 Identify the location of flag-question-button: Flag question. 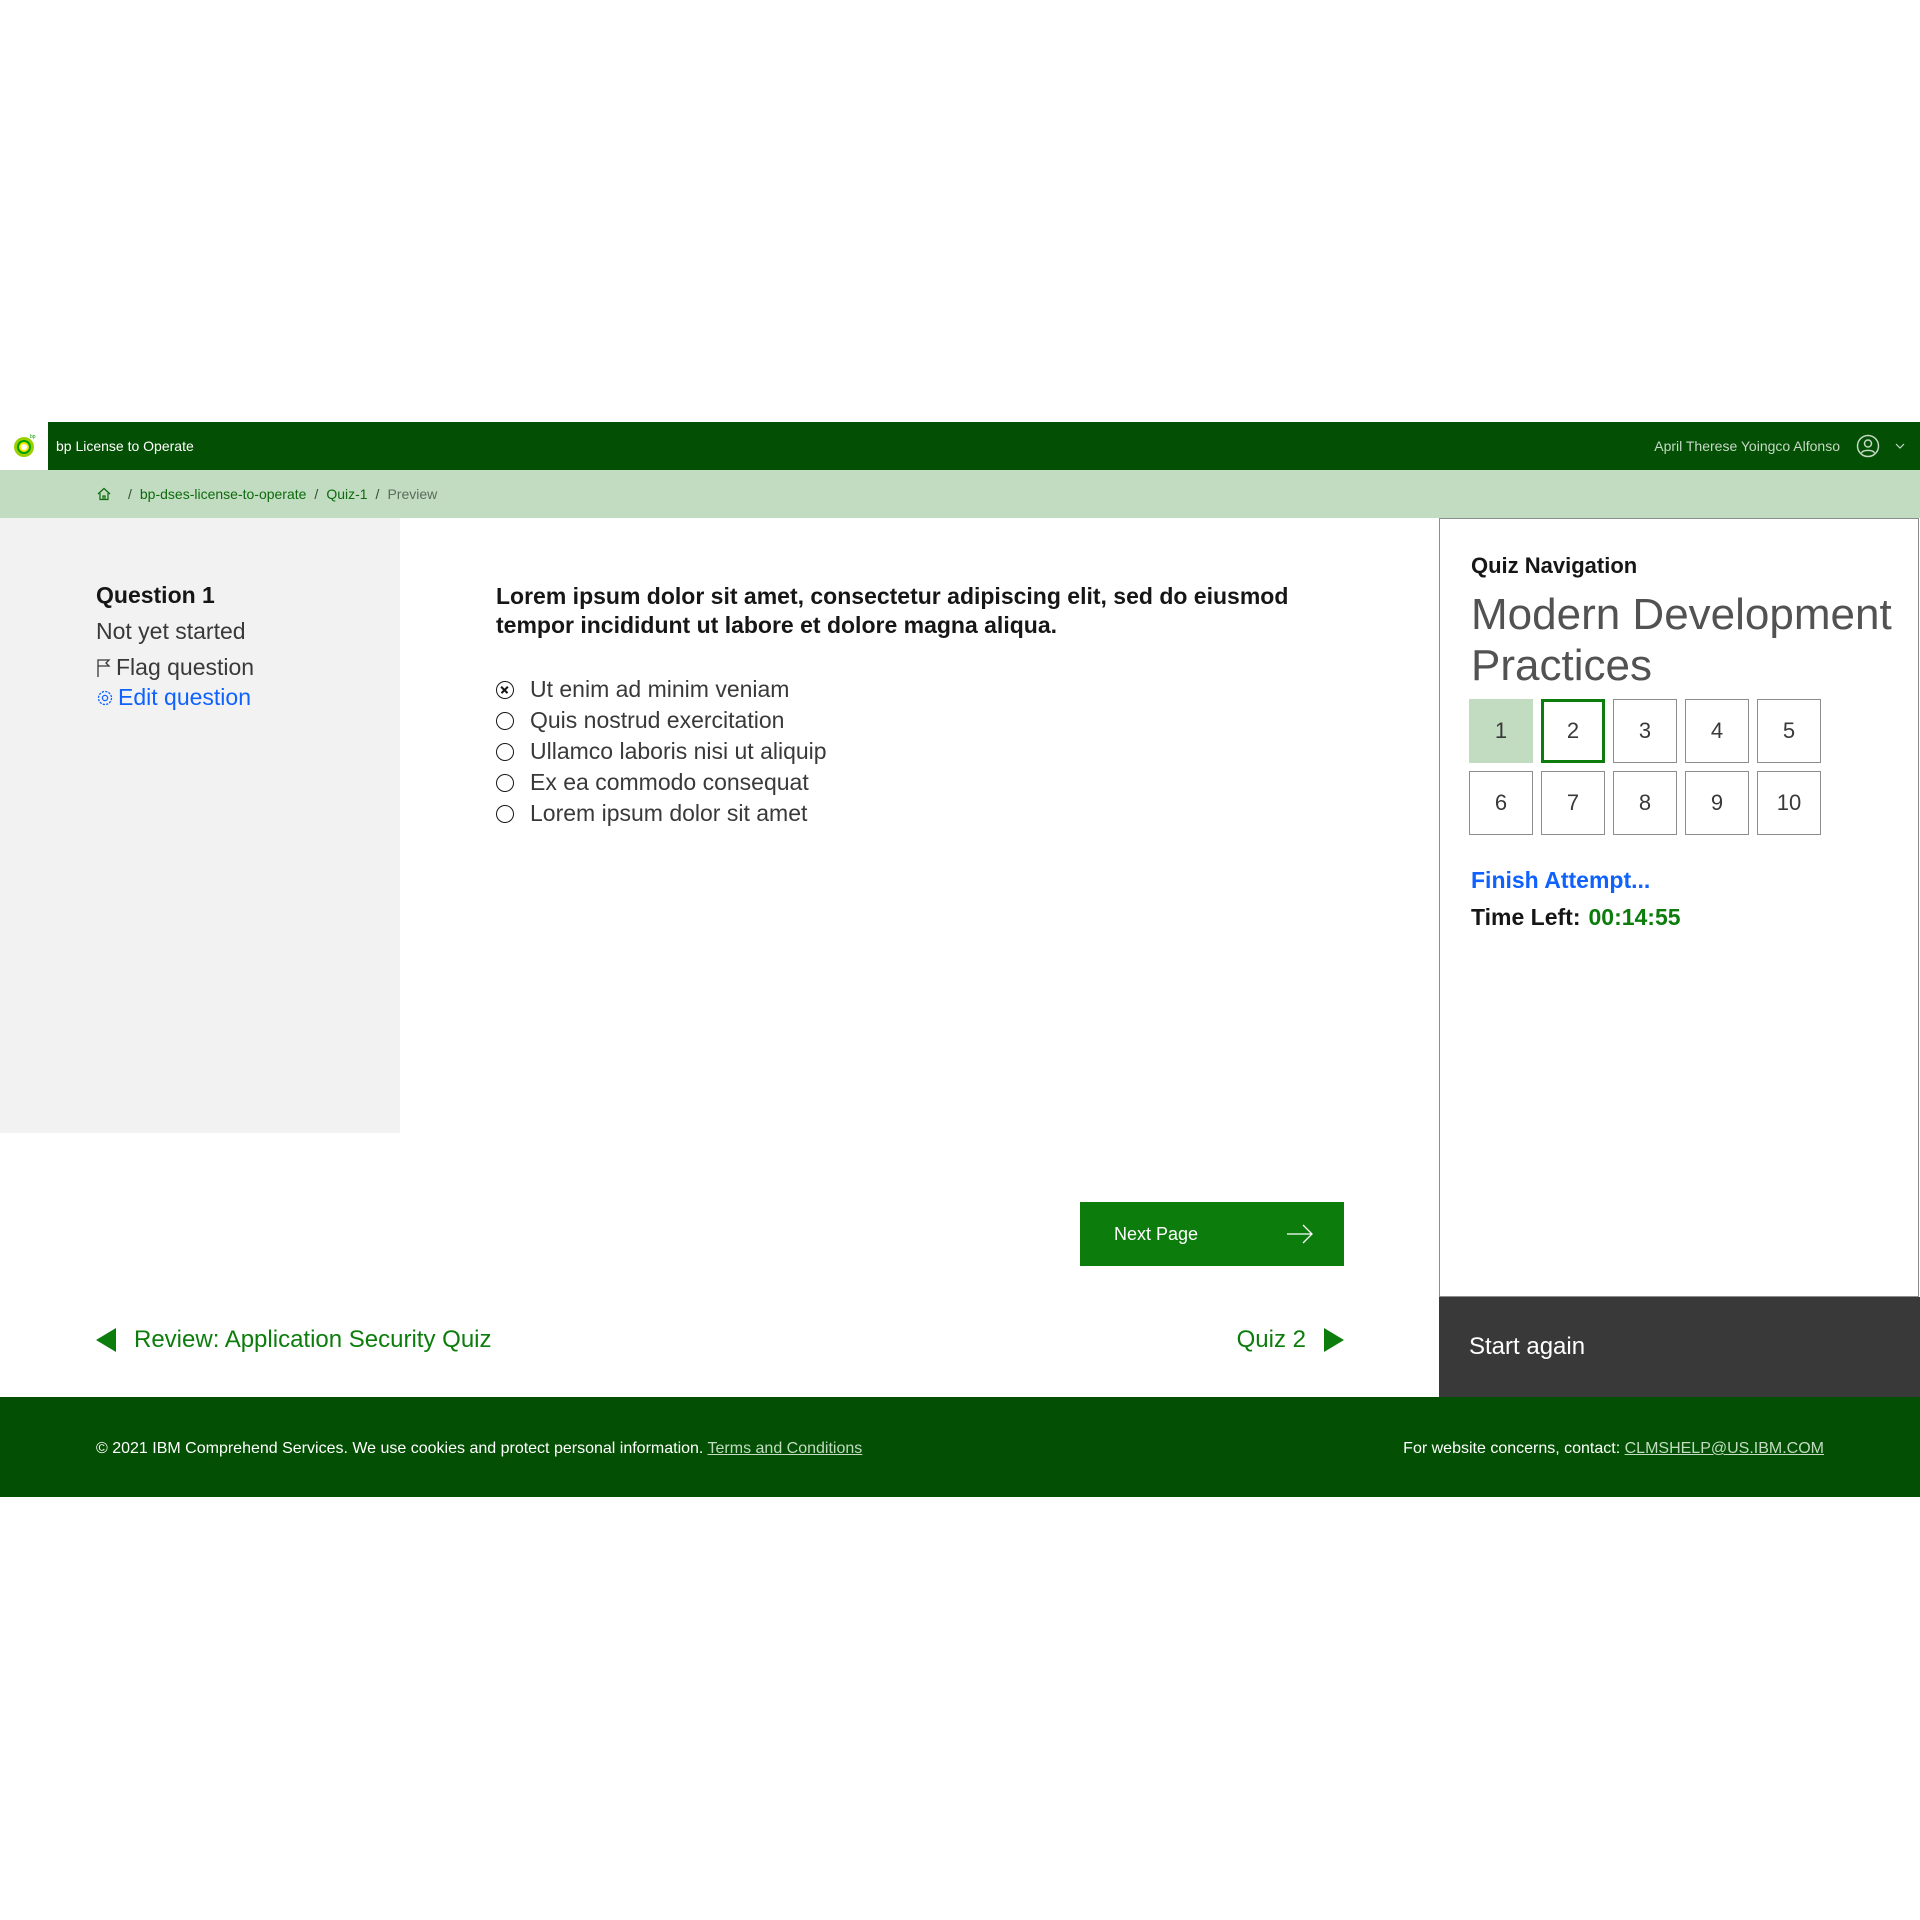
(175, 667).